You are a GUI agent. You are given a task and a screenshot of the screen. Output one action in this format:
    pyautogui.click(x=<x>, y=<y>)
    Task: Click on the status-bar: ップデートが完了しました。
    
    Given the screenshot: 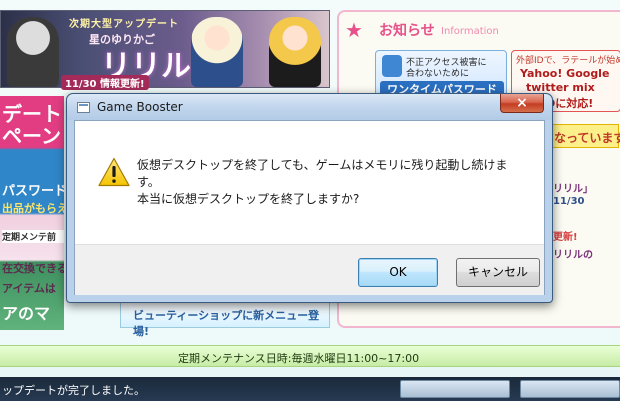 What is the action you would take?
    pyautogui.click(x=310, y=389)
    